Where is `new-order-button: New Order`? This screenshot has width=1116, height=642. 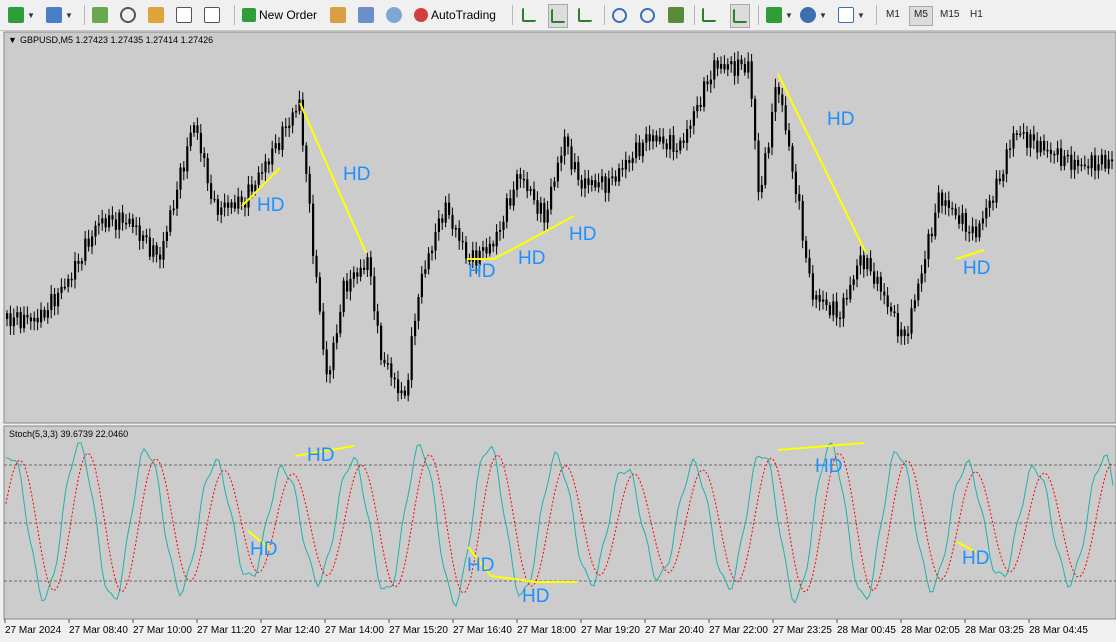
new-order-button: New Order is located at coordinates (279, 15).